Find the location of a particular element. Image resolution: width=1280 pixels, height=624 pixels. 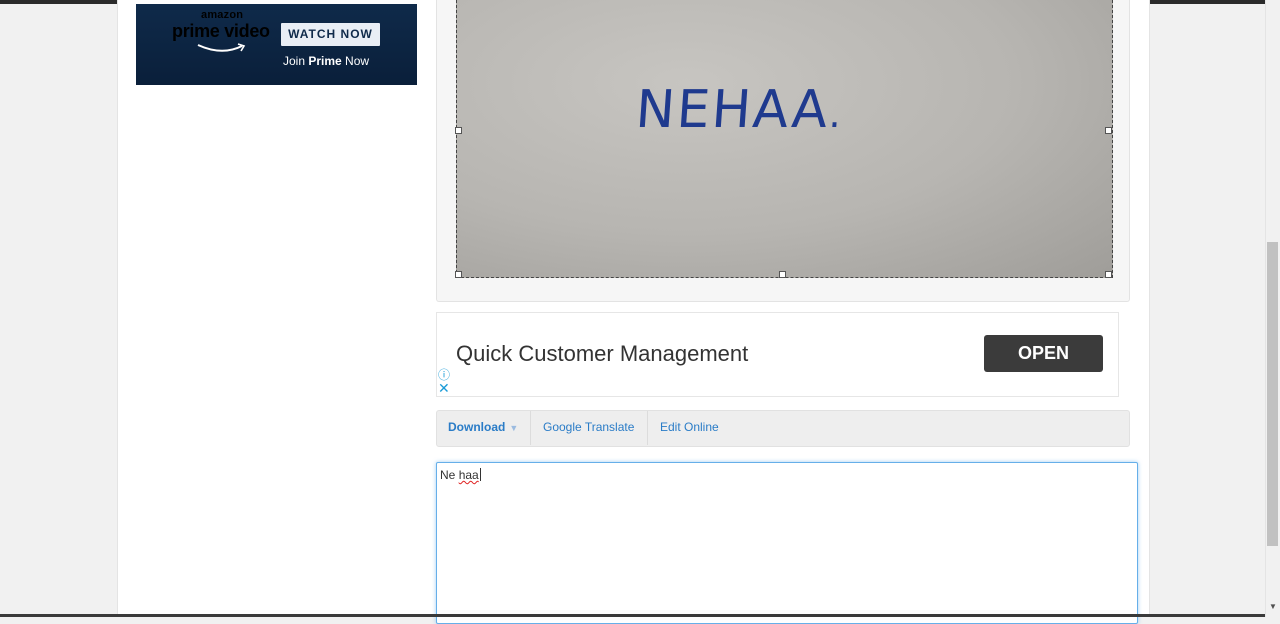

join-prime-text: Join Prime Now is located at coordinates (326, 61).